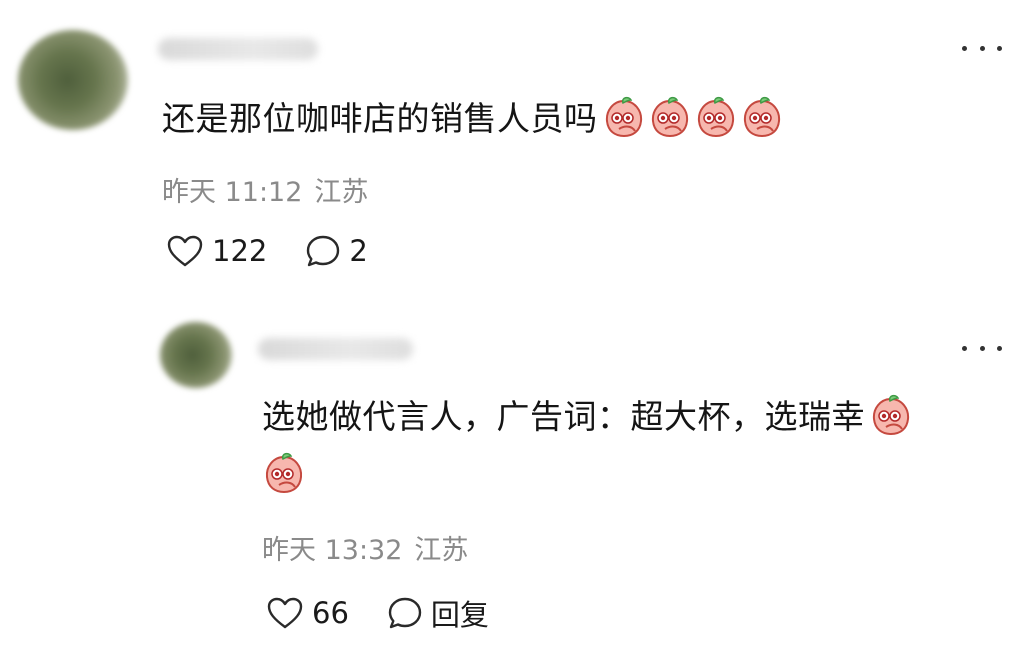  I want to click on comment-actions: 122 2, so click(267, 251).